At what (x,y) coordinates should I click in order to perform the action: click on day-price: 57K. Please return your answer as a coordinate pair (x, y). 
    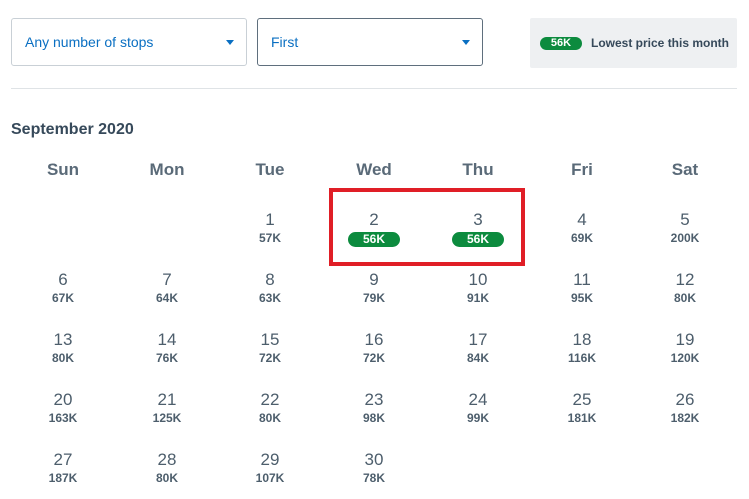
    Looking at the image, I should click on (269, 238).